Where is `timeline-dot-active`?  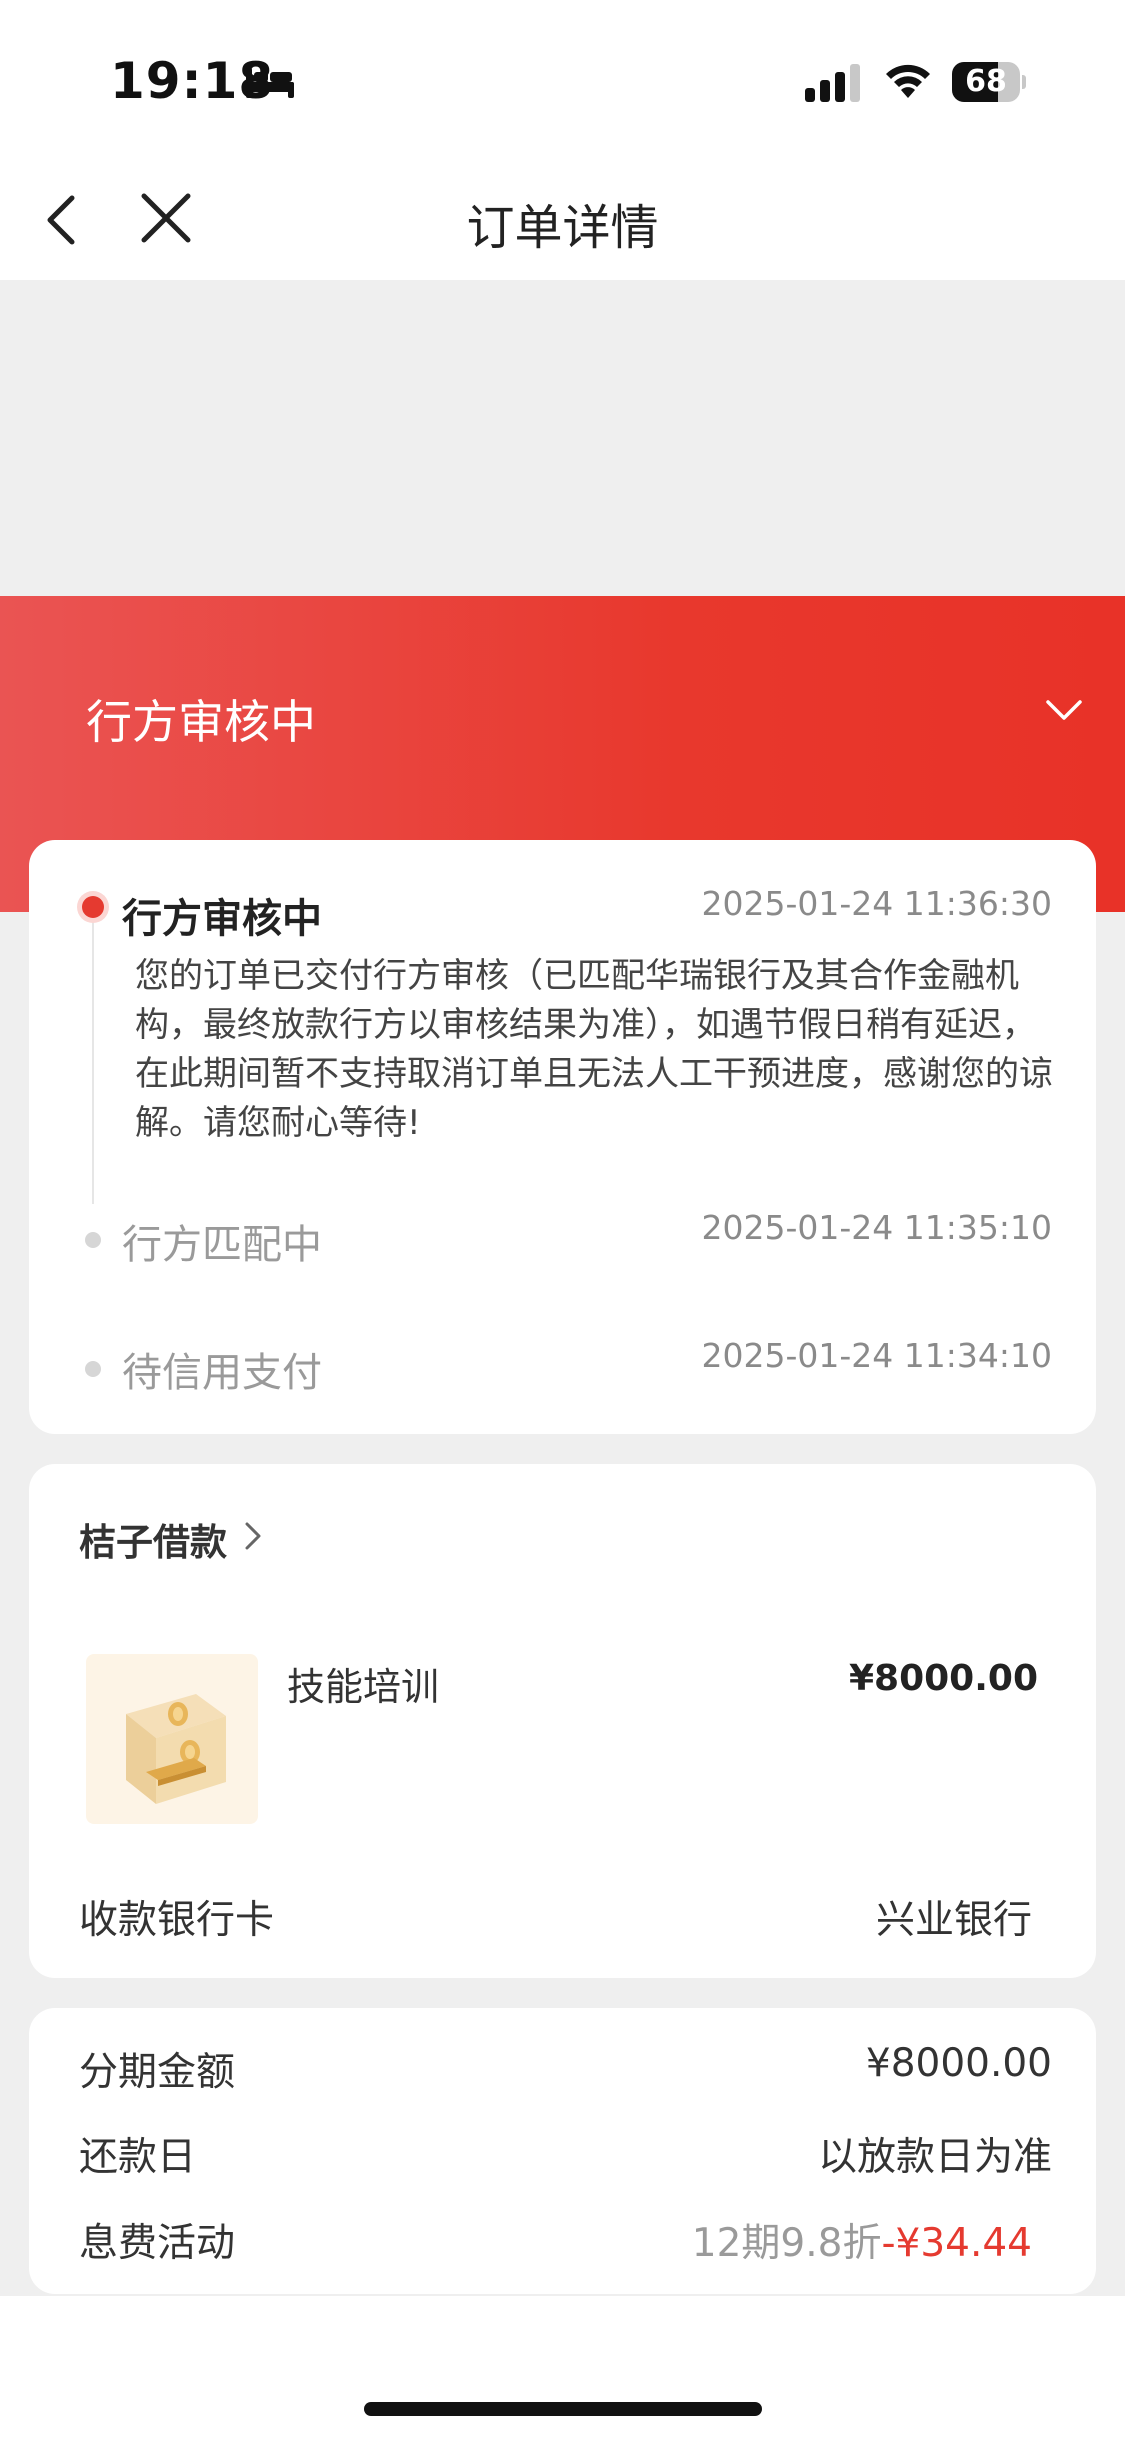 timeline-dot-active is located at coordinates (93, 907).